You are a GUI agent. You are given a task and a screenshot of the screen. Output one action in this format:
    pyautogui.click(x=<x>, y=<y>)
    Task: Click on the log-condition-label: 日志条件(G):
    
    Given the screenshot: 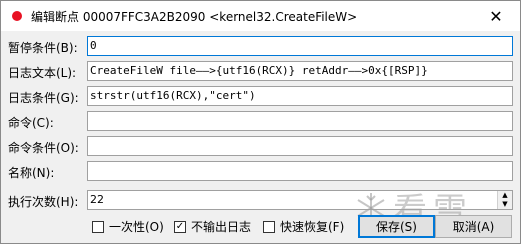 What is the action you would take?
    pyautogui.click(x=43, y=98)
    